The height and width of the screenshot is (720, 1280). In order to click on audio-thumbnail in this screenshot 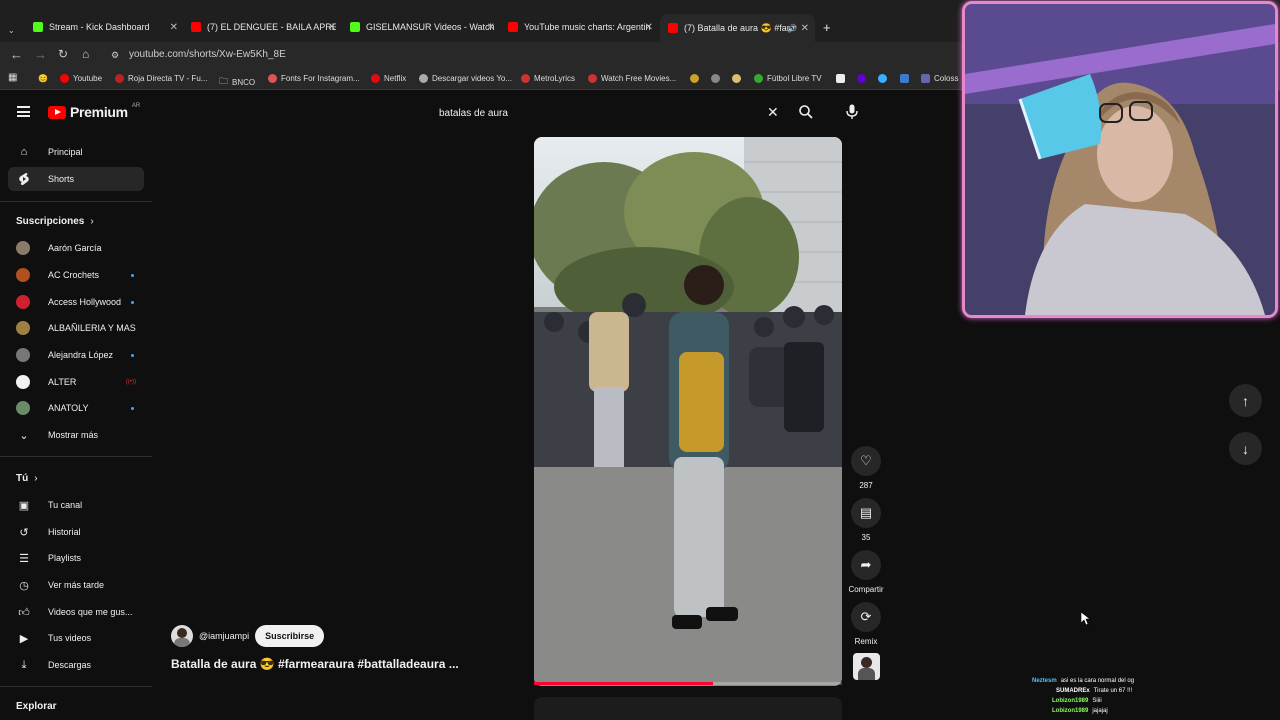, I will do `click(866, 666)`.